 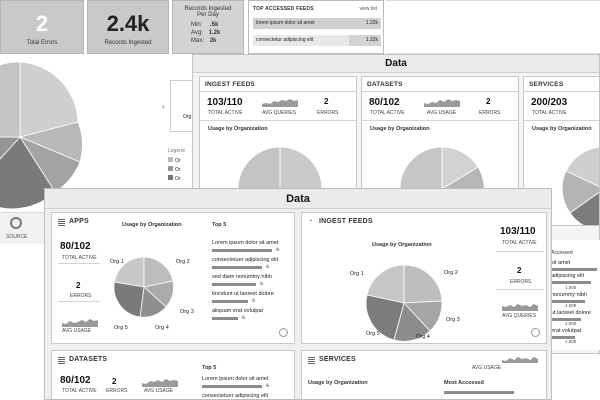 I want to click on total-errors-tile: 2 Total Errors, so click(x=42, y=27).